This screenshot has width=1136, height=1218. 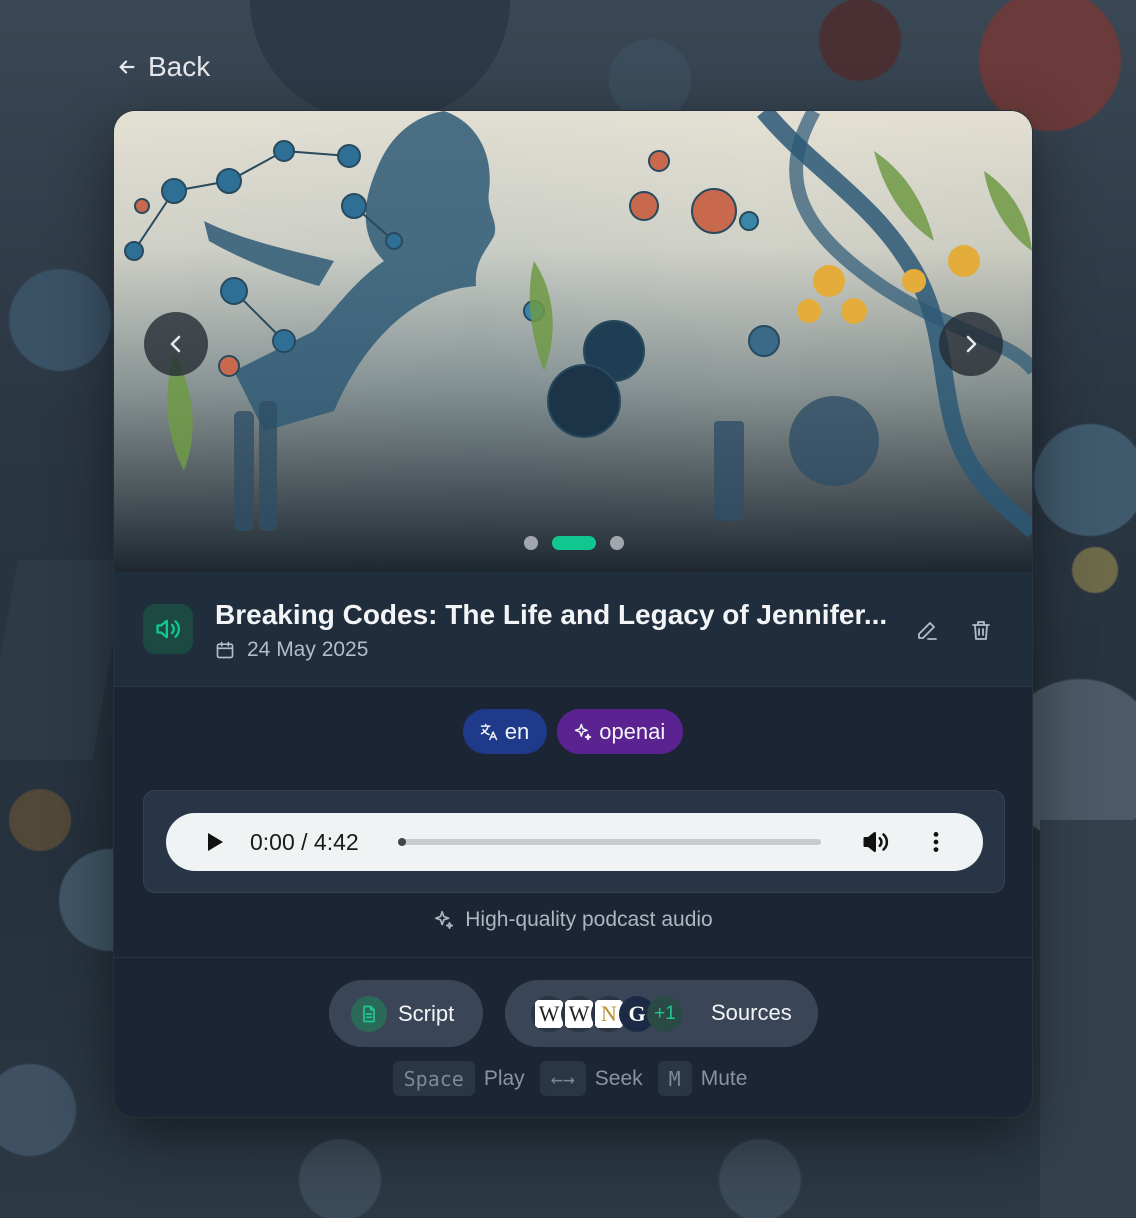 I want to click on divider, so click(x=573, y=957).